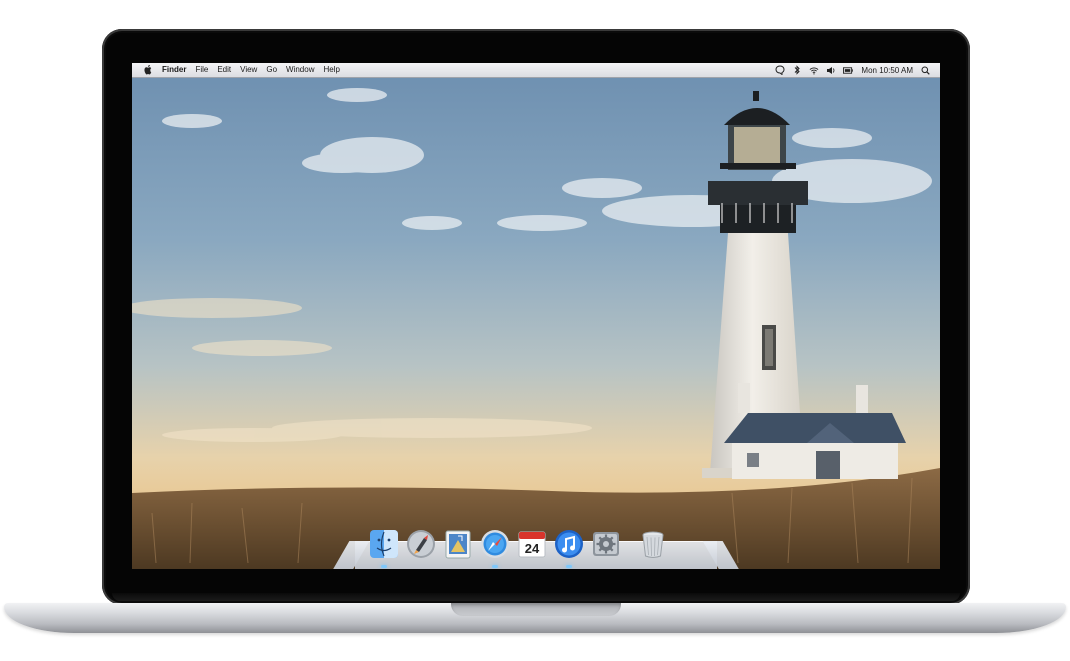 This screenshot has width=1070, height=661. I want to click on menu-clock: Mon 10:50 AM, so click(887, 70).